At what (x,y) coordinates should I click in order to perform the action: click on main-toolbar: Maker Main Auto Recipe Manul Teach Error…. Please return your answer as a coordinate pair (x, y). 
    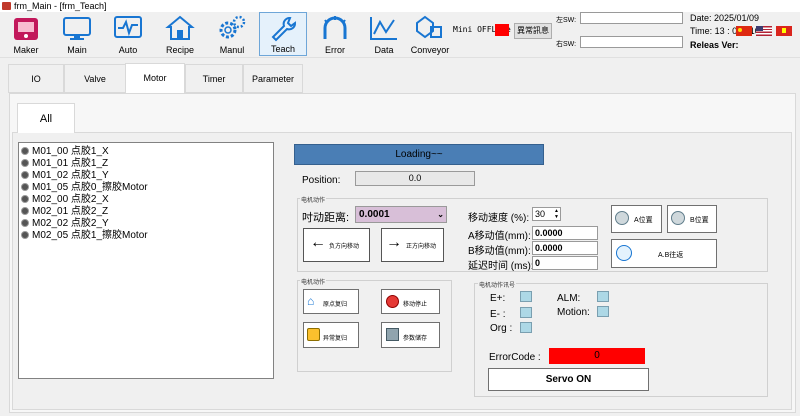
    Looking at the image, I should click on (400, 35).